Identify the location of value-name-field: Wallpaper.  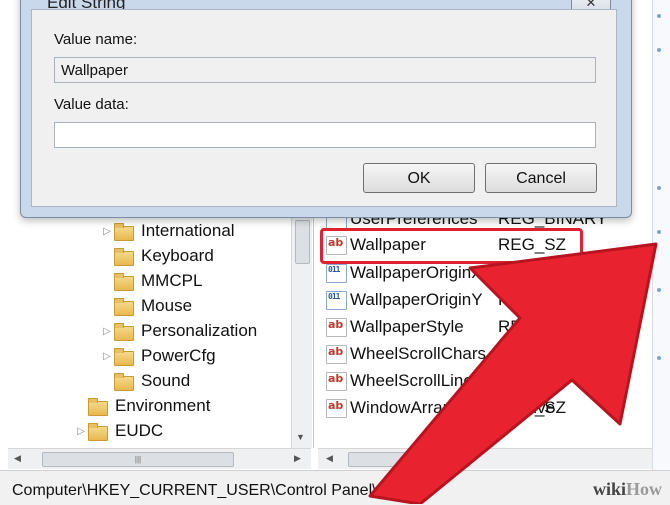
(325, 70).